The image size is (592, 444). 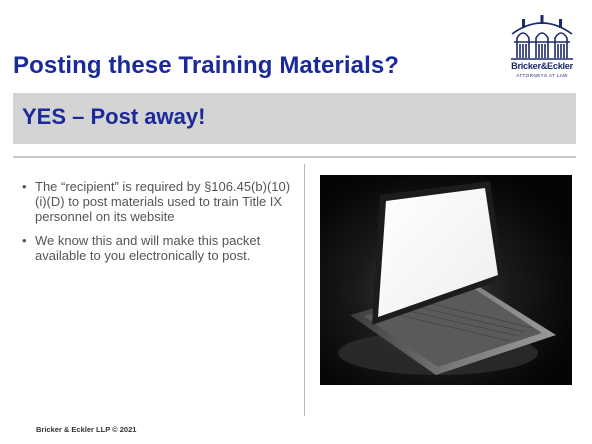 I want to click on building-facade-icon, so click(x=542, y=37).